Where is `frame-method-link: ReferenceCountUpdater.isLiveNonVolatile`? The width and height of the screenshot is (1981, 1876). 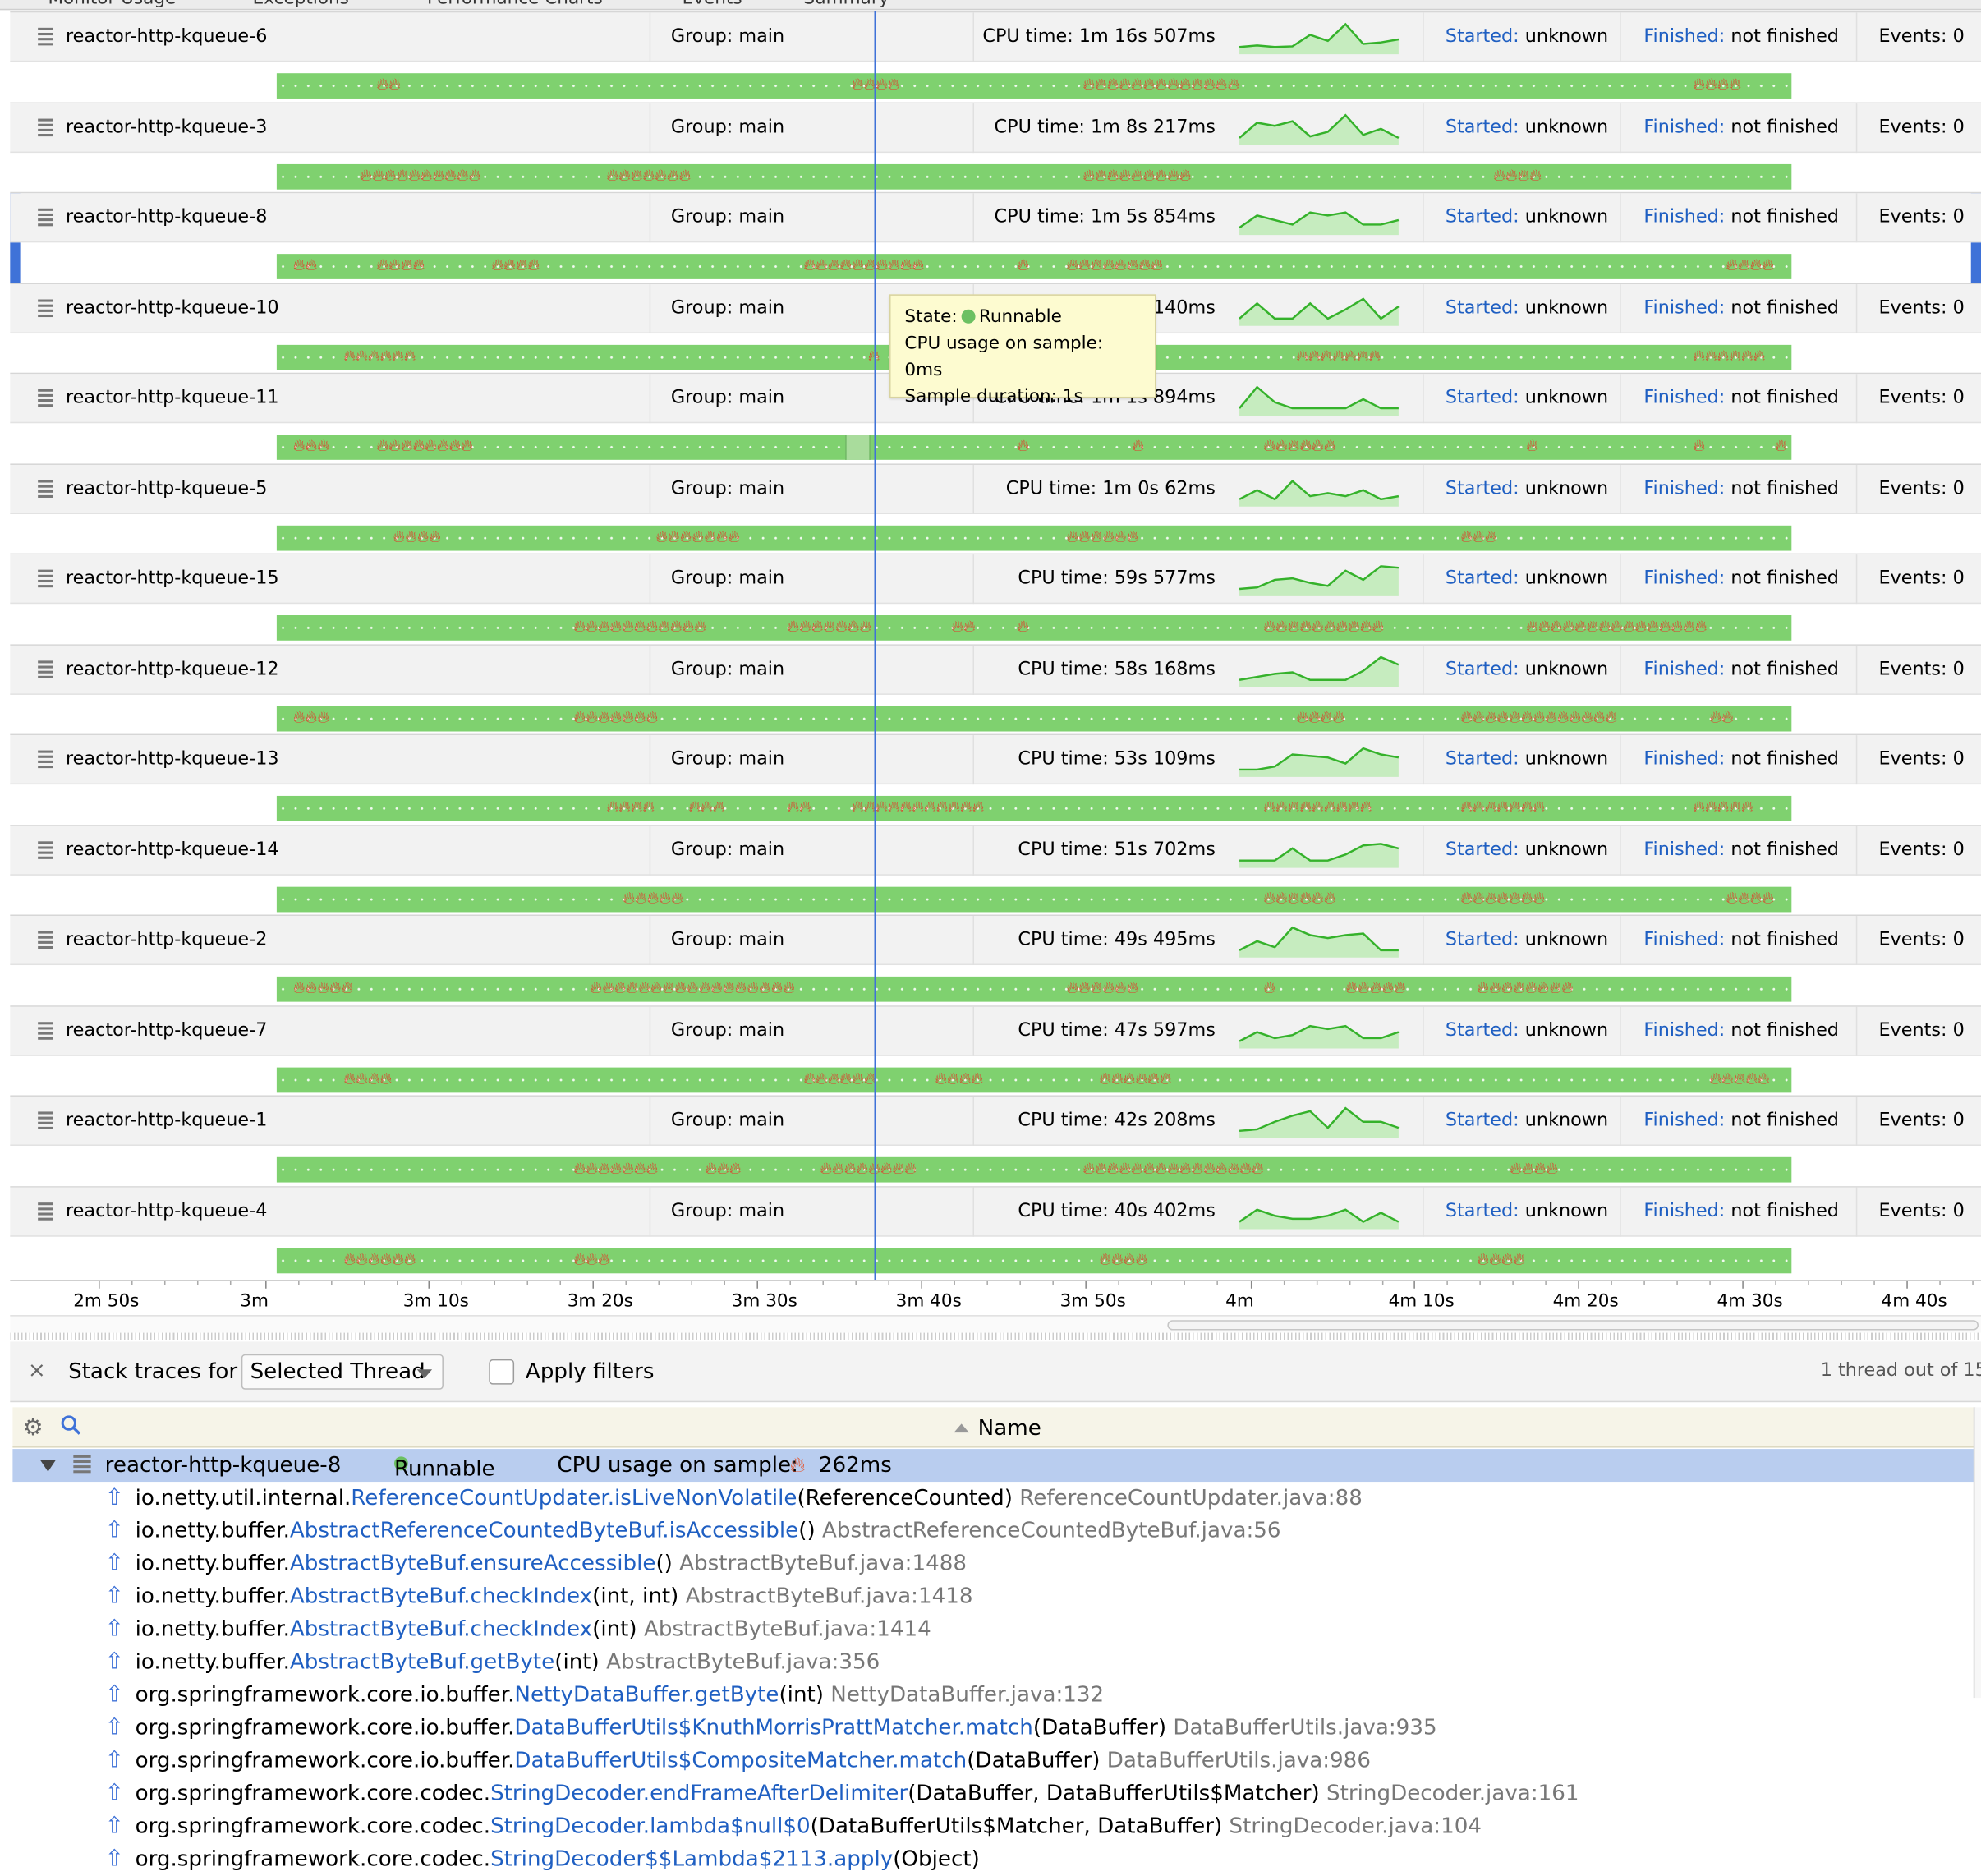 frame-method-link: ReferenceCountUpdater.isLiveNonVolatile is located at coordinates (574, 1498).